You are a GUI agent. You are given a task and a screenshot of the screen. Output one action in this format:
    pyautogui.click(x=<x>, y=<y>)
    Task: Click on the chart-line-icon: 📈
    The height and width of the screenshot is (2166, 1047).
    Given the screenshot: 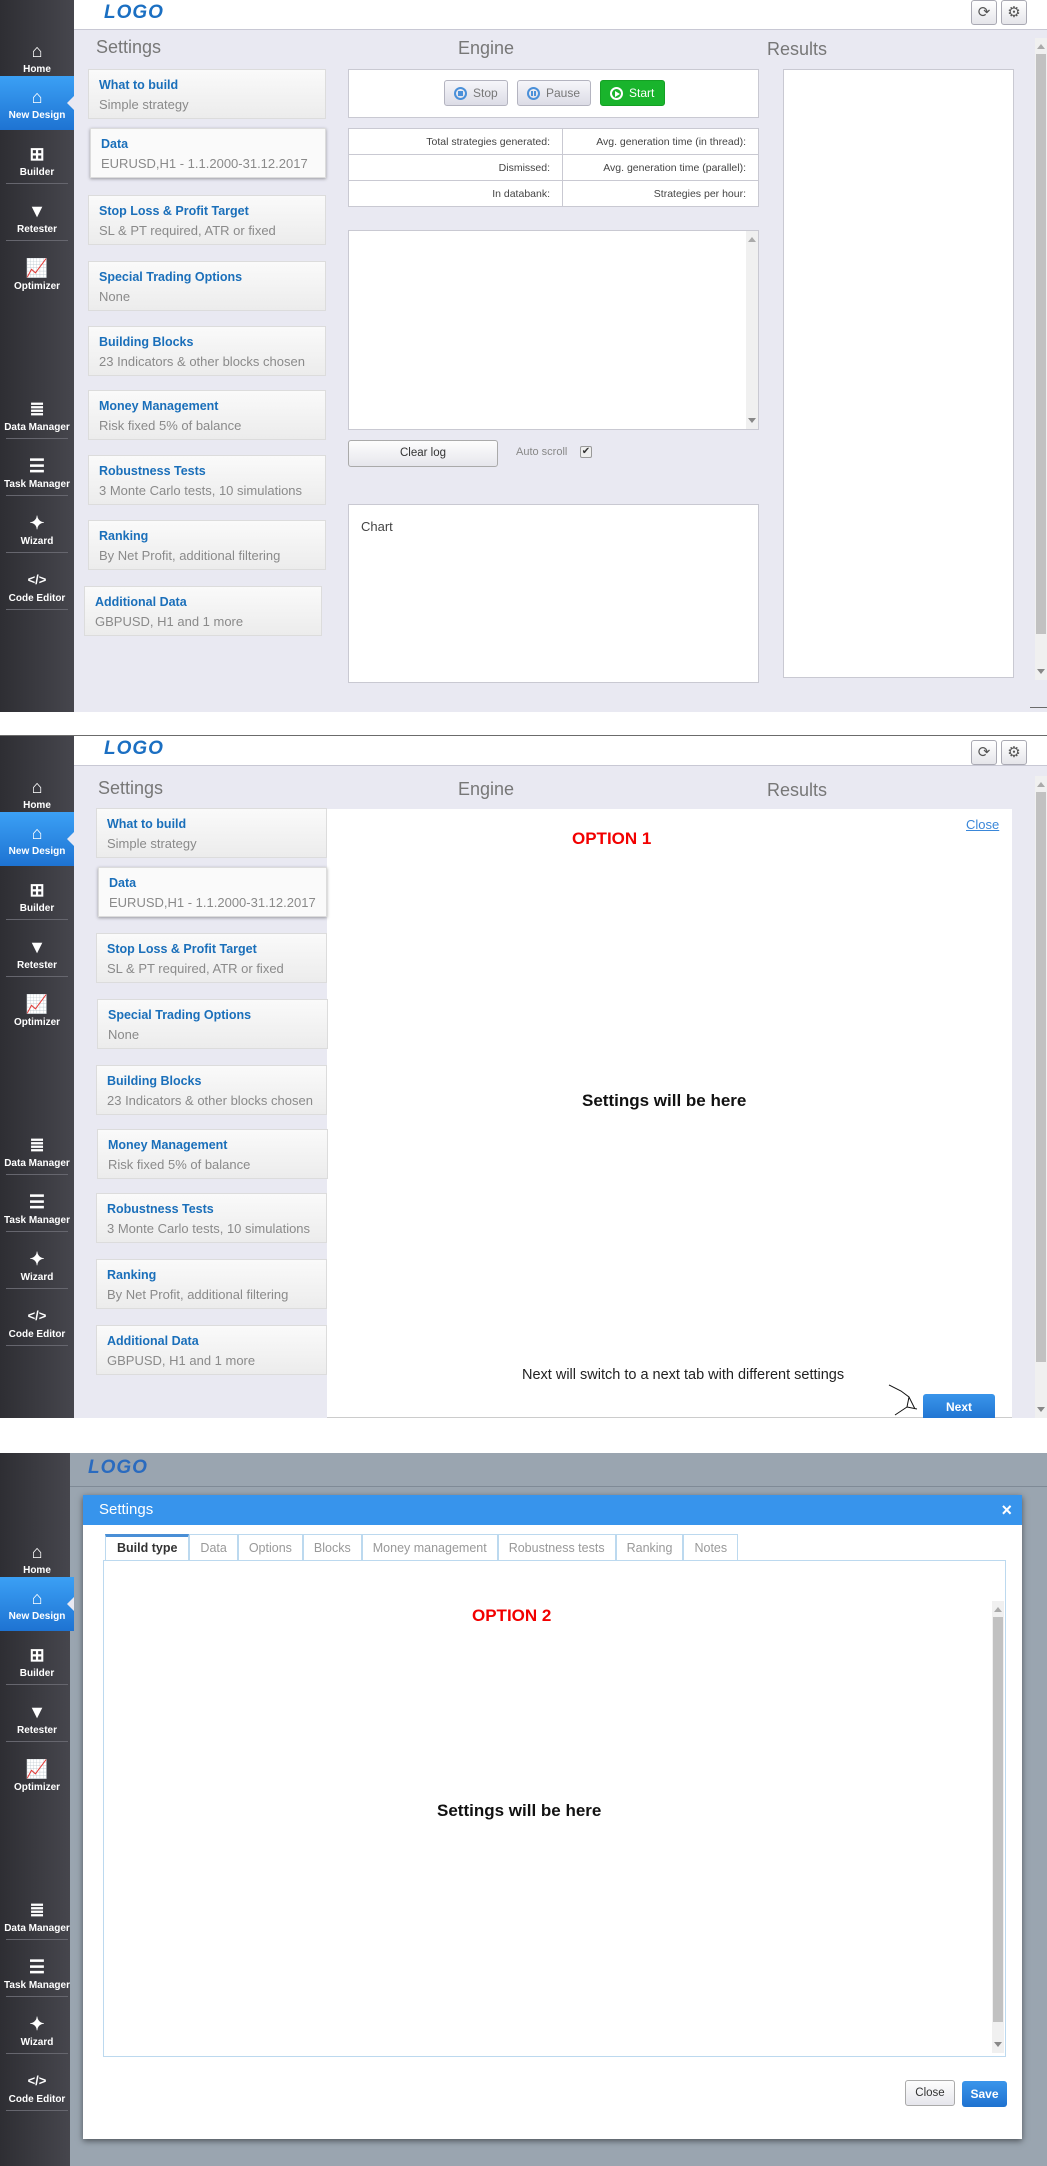 What is the action you would take?
    pyautogui.click(x=37, y=1004)
    